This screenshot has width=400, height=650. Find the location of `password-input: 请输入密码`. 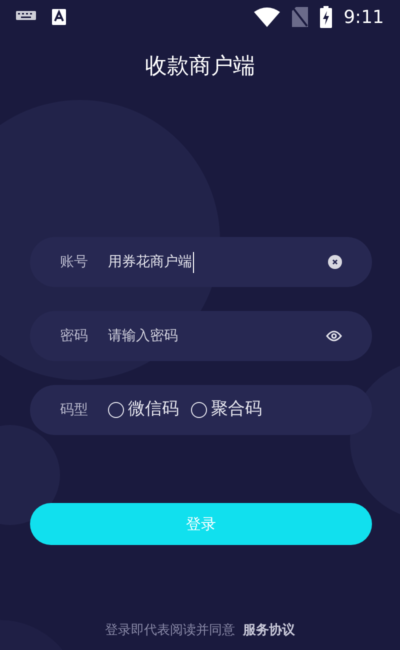

password-input: 请输入密码 is located at coordinates (217, 336).